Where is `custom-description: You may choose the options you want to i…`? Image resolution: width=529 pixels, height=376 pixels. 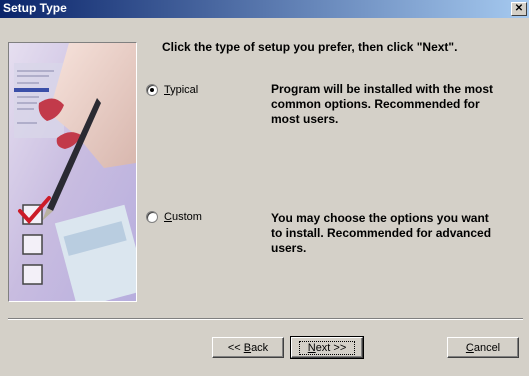
custom-description: You may choose the options you want to i… is located at coordinates (381, 233).